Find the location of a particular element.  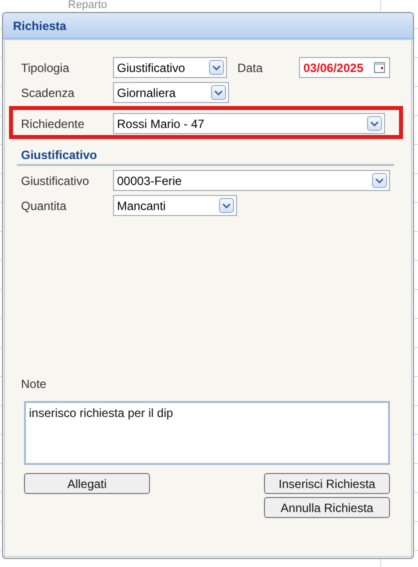

note-field: inserisco richiesta per il dip is located at coordinates (207, 433).